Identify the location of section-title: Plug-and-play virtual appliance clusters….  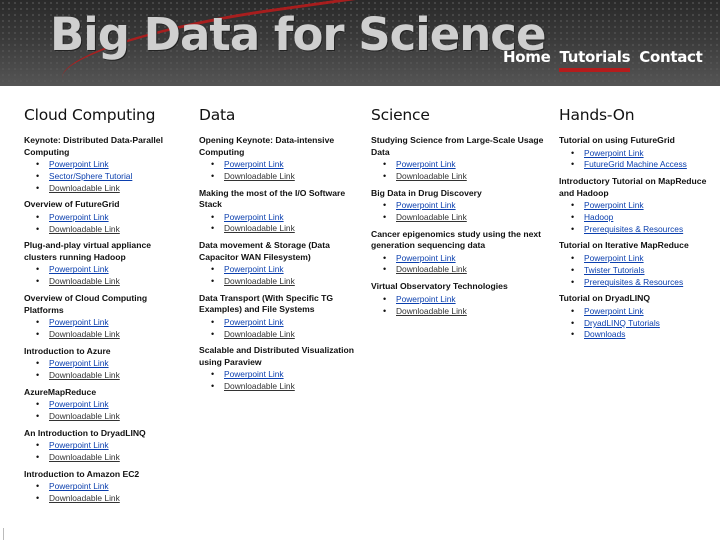
(88, 251).